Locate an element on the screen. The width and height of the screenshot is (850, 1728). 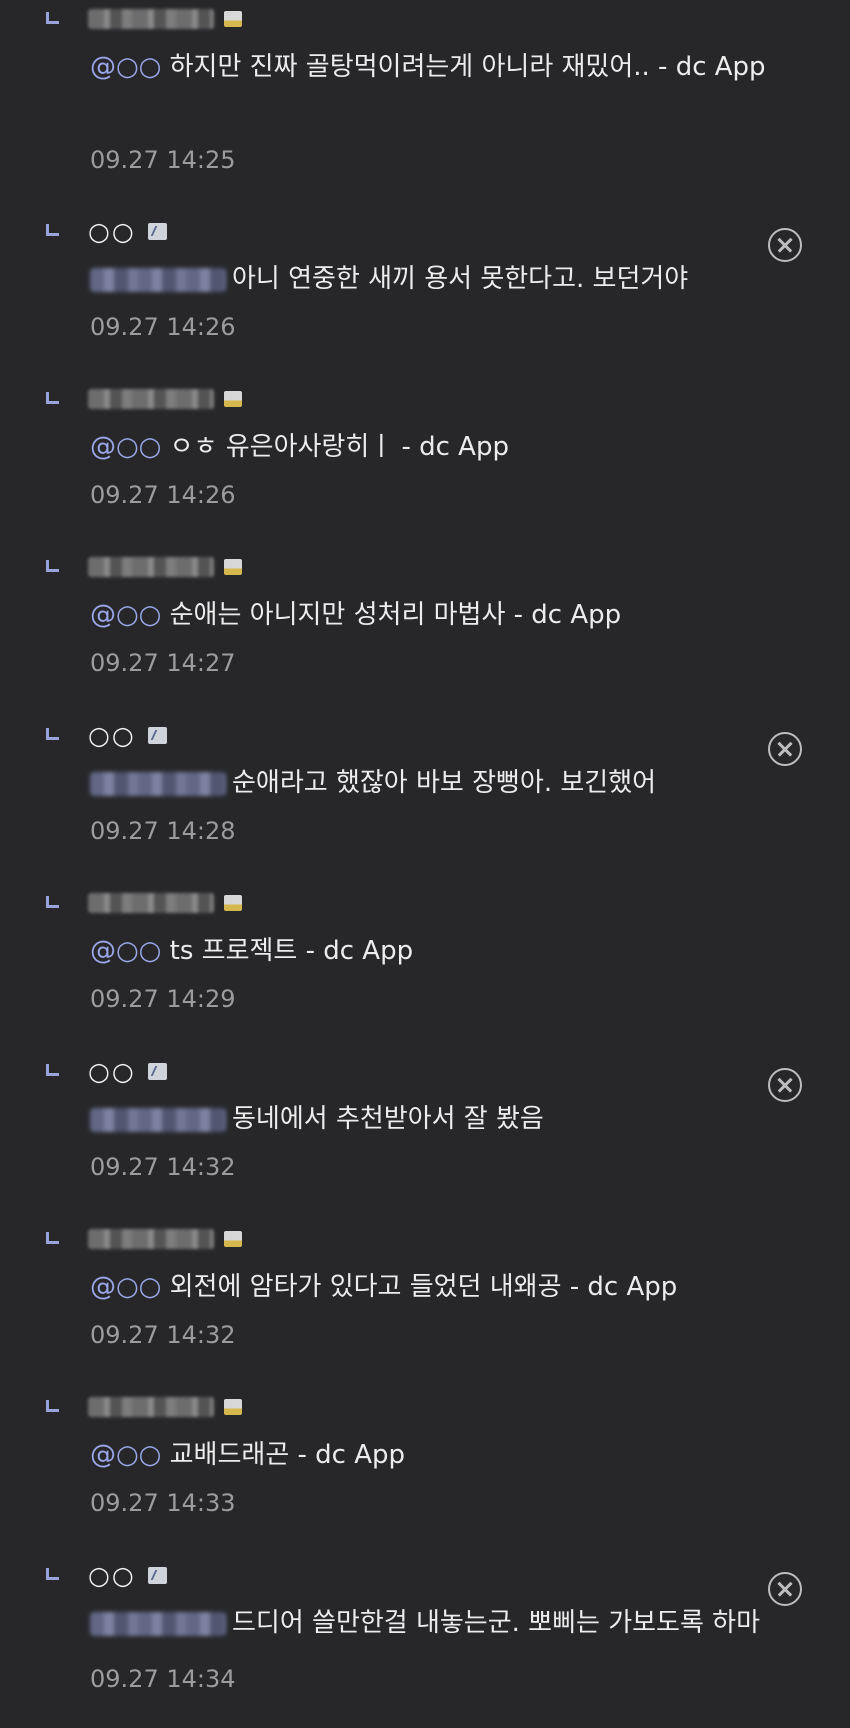
comment-item: @○○ ㅇㅎ 유은아사랑히ㅣ - dc App 09.27 14:26 is located at coordinates (425, 468).